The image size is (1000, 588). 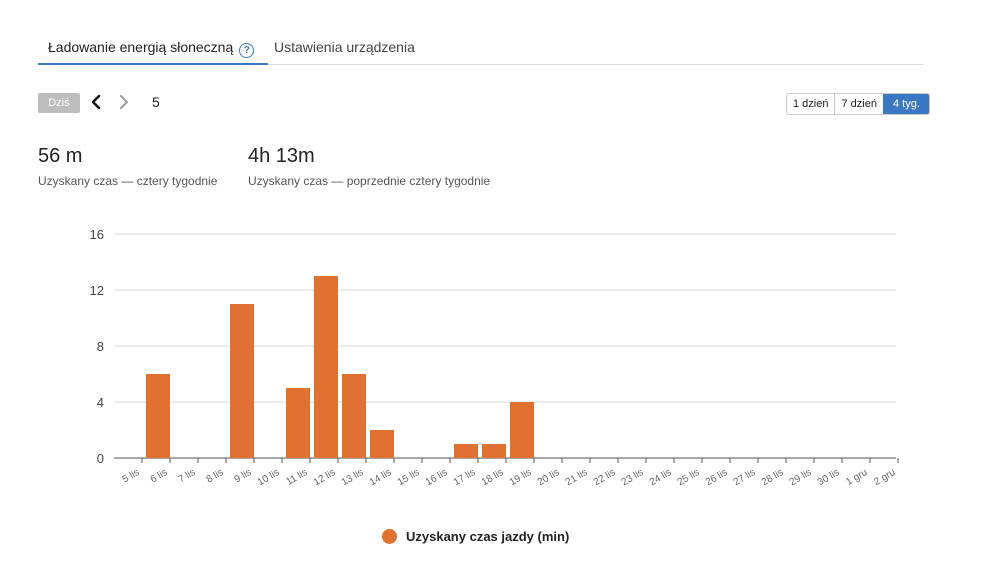 What do you see at coordinates (100, 402) in the screenshot?
I see `y-tick-label: 4` at bounding box center [100, 402].